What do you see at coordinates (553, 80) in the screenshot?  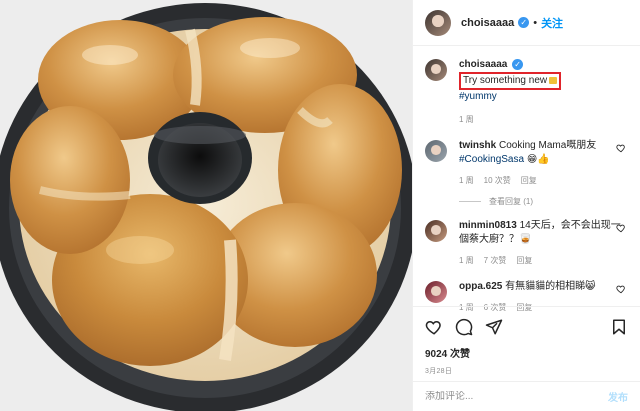 I see `yellow-square-emoji-icon` at bounding box center [553, 80].